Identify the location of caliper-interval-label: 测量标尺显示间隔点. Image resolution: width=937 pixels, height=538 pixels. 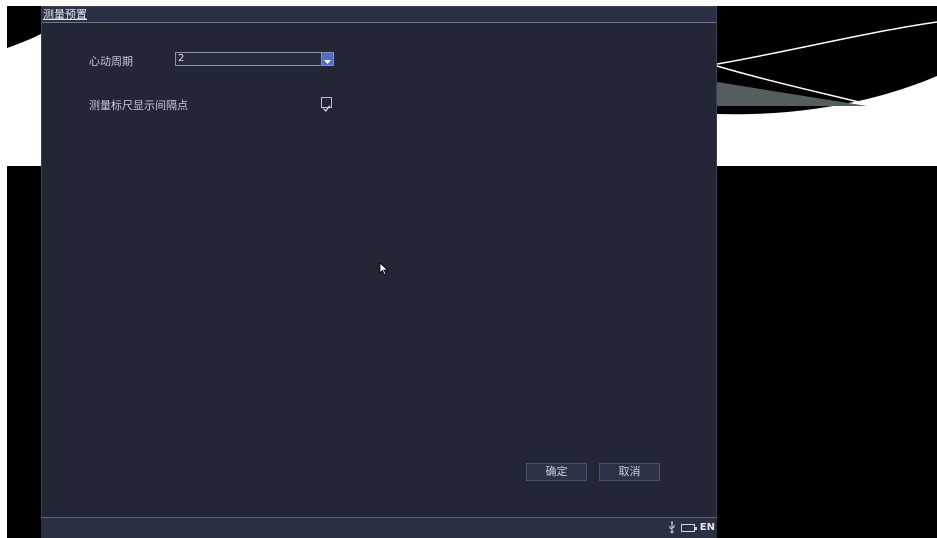
(138, 105).